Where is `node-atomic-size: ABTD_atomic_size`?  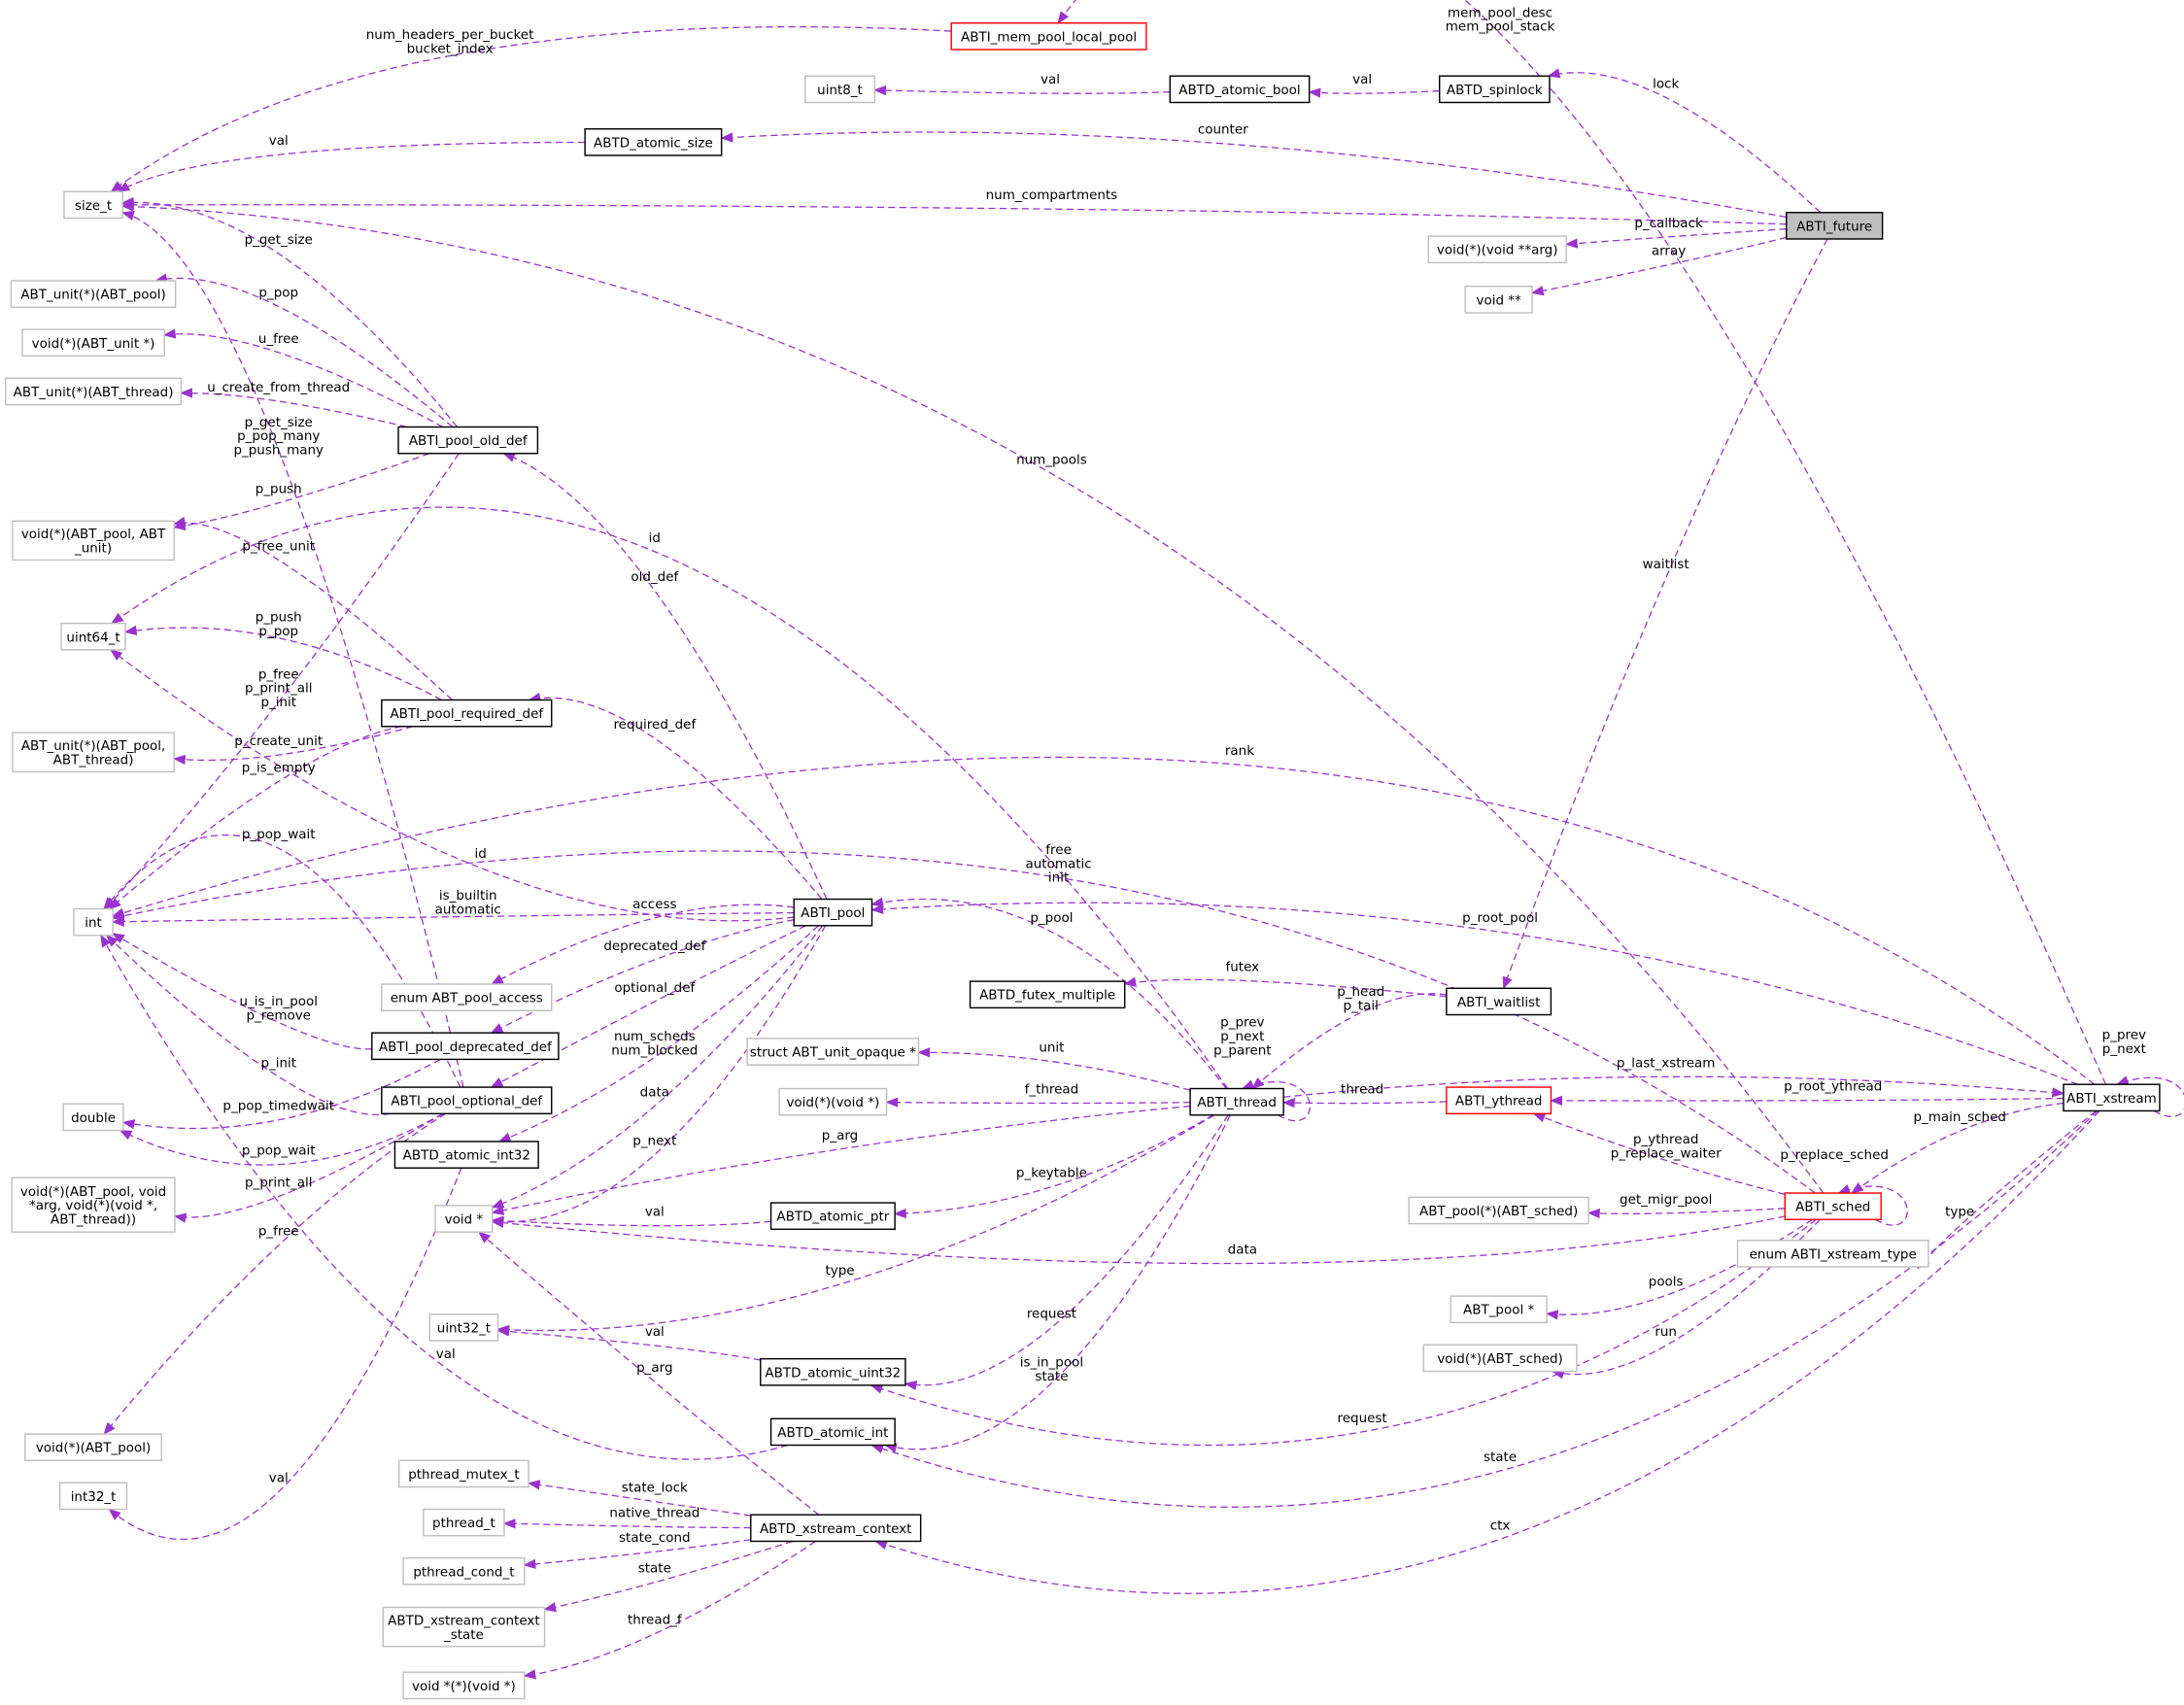
node-atomic-size: ABTD_atomic_size is located at coordinates (653, 141).